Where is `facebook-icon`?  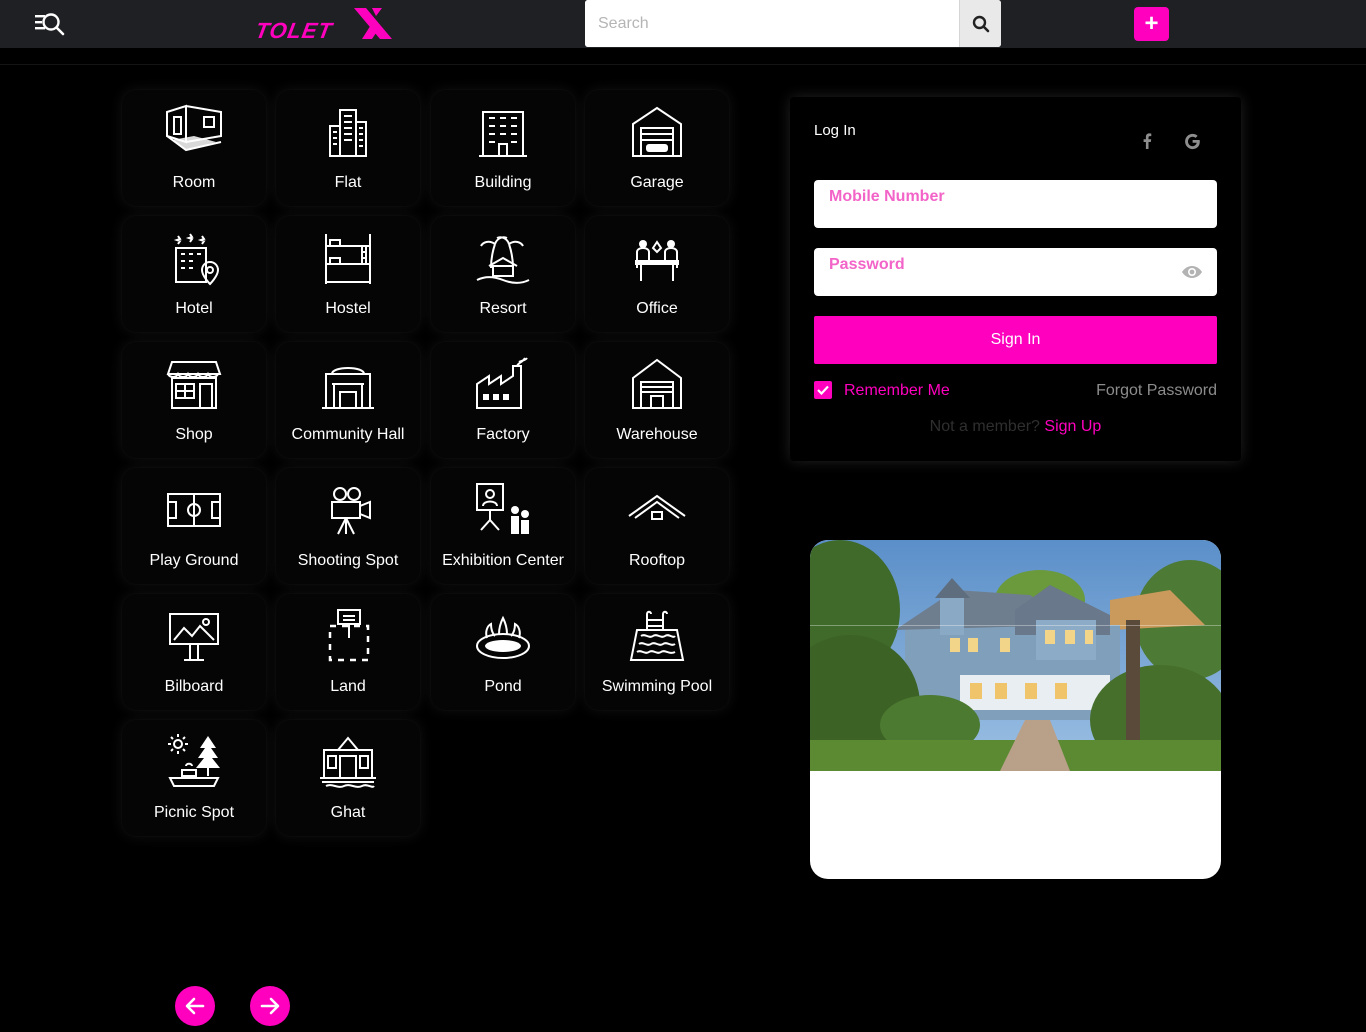 facebook-icon is located at coordinates (1147, 141).